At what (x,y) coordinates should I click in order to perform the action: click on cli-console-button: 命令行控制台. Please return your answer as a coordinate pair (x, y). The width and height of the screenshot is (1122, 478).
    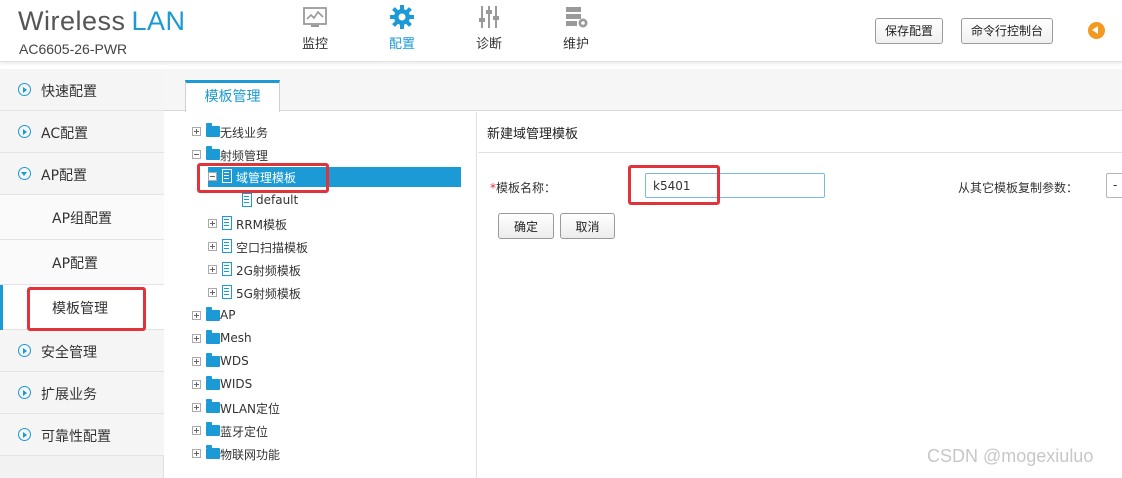
    Looking at the image, I should click on (1007, 31).